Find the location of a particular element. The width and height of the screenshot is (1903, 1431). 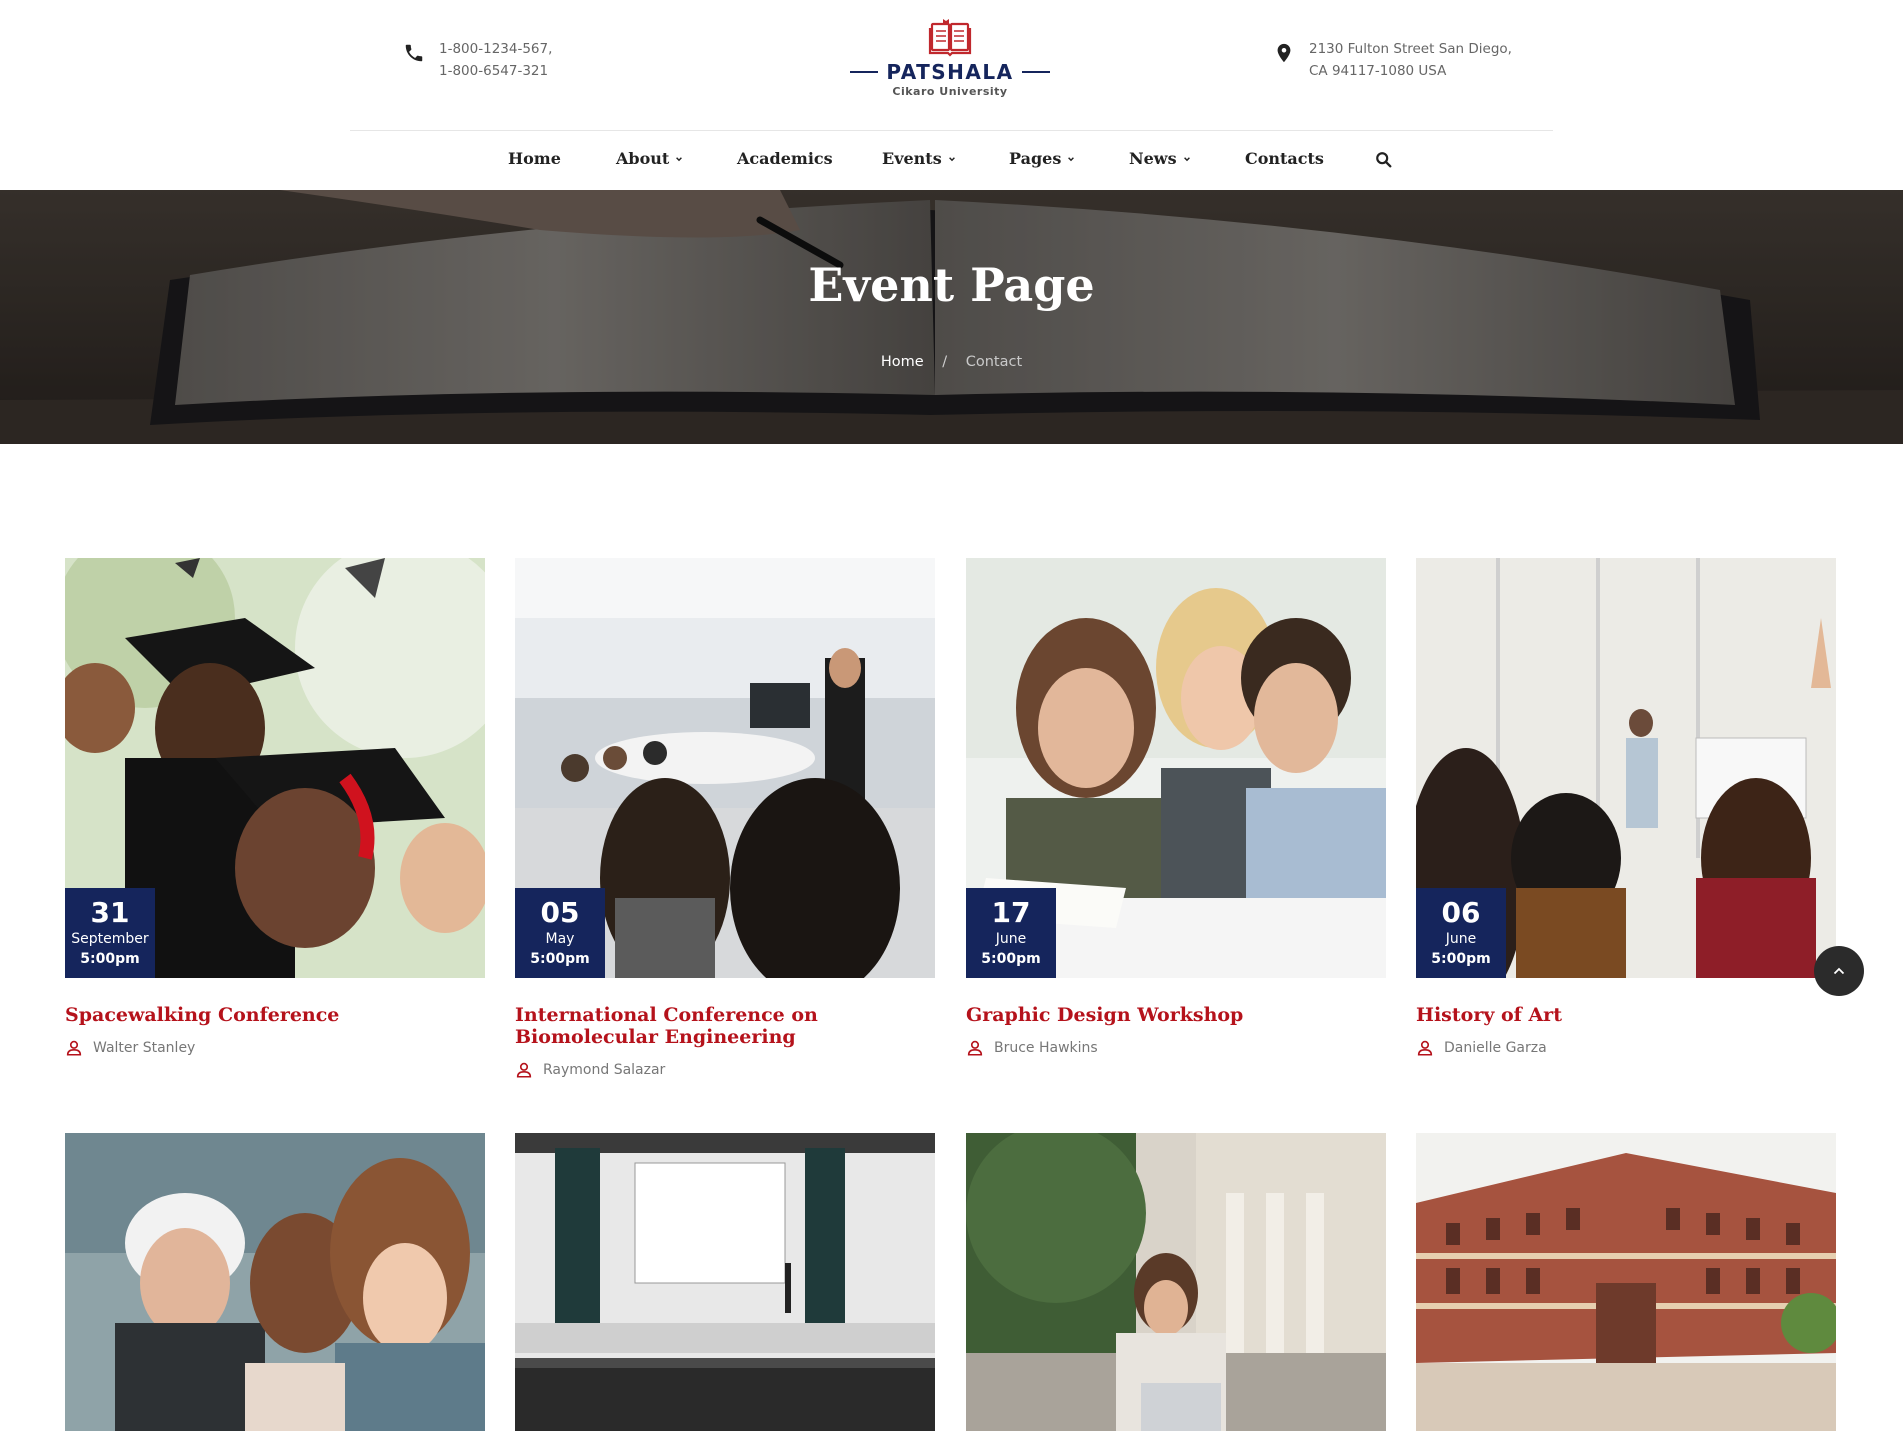

nav-label: News is located at coordinates (1153, 158).